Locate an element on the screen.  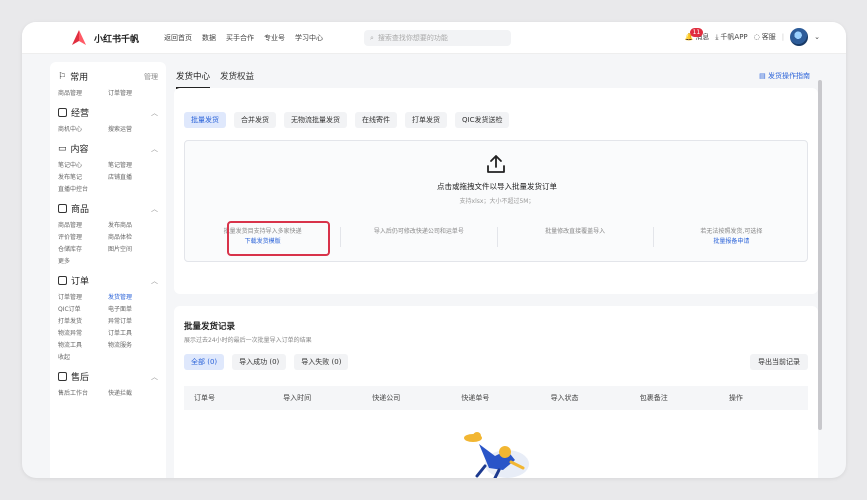
sidebar-section-content: ▭ 内容 ︿ is located at coordinates (108, 149).